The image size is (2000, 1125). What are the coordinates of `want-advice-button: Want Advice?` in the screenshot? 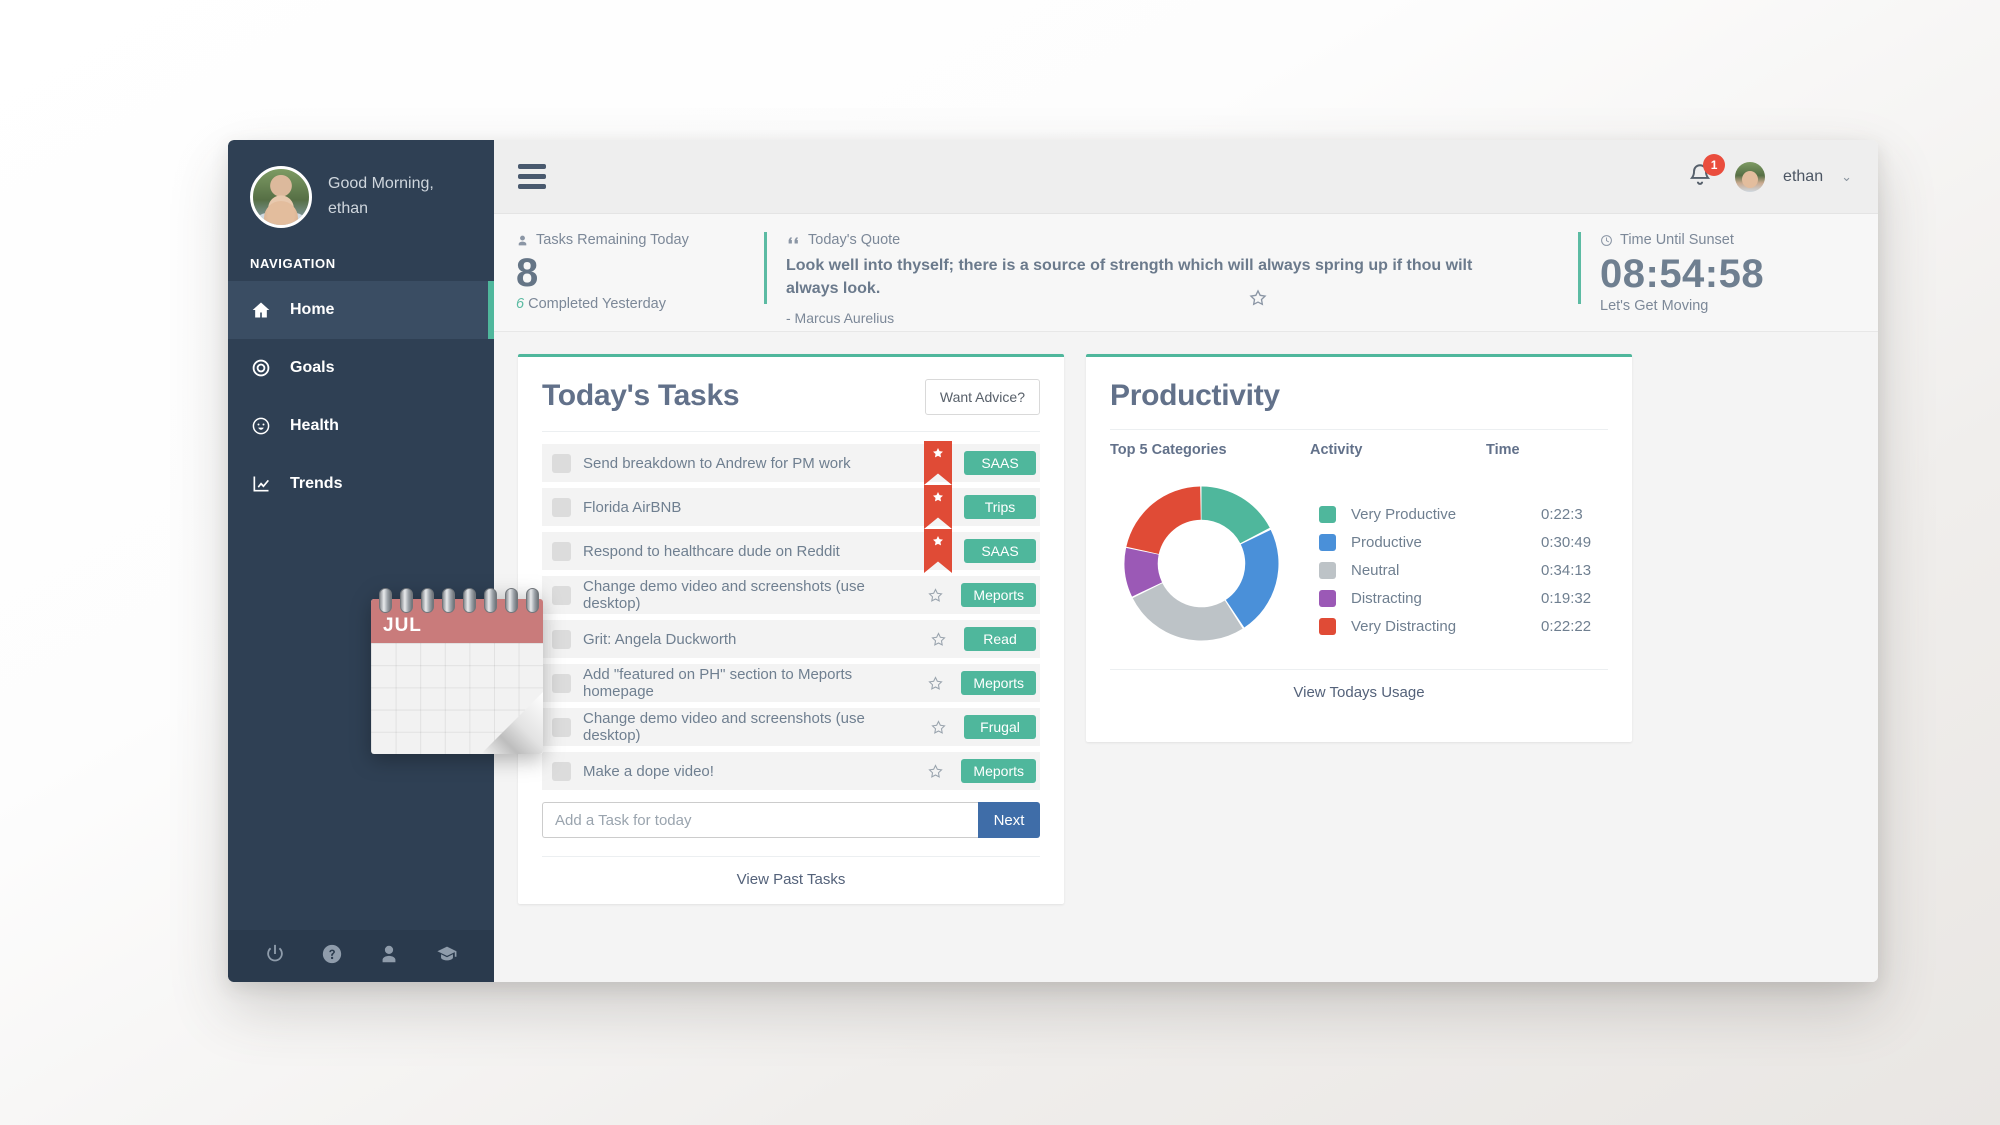 It's located at (982, 397).